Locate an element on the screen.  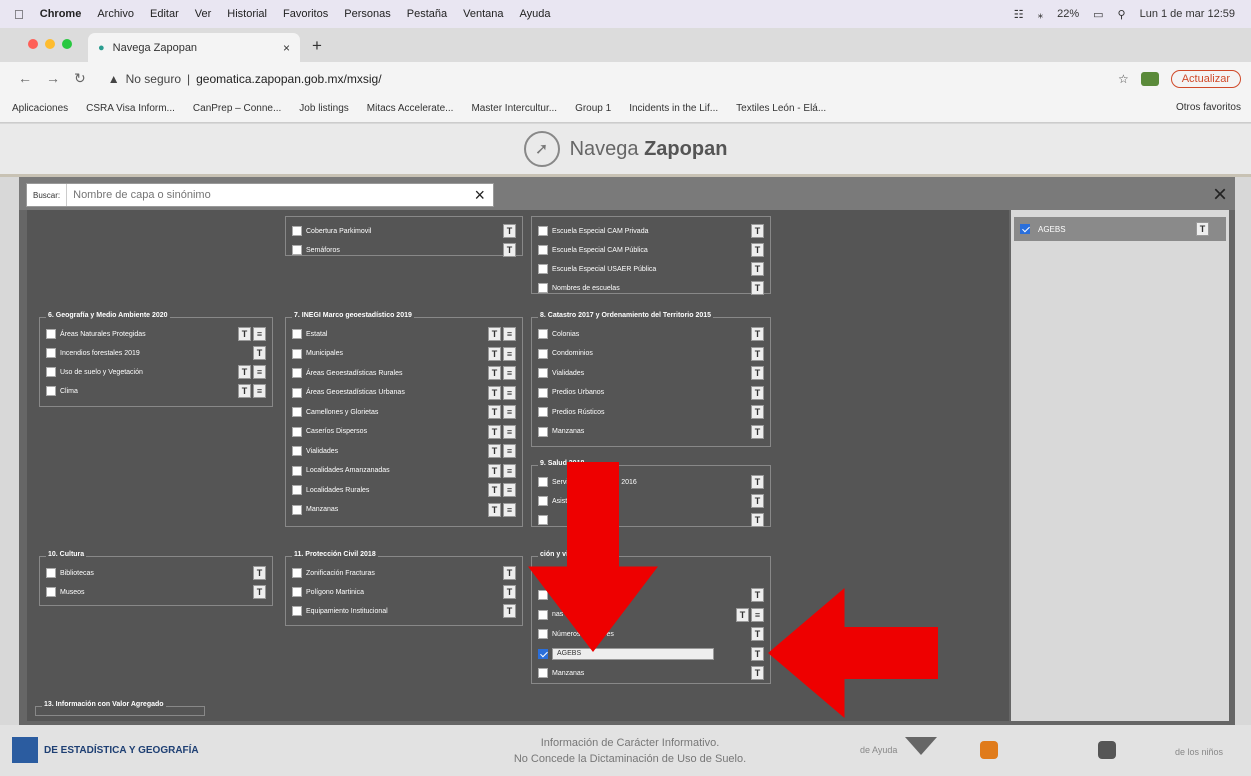
layer-item: Clima is located at coordinates (62, 391).